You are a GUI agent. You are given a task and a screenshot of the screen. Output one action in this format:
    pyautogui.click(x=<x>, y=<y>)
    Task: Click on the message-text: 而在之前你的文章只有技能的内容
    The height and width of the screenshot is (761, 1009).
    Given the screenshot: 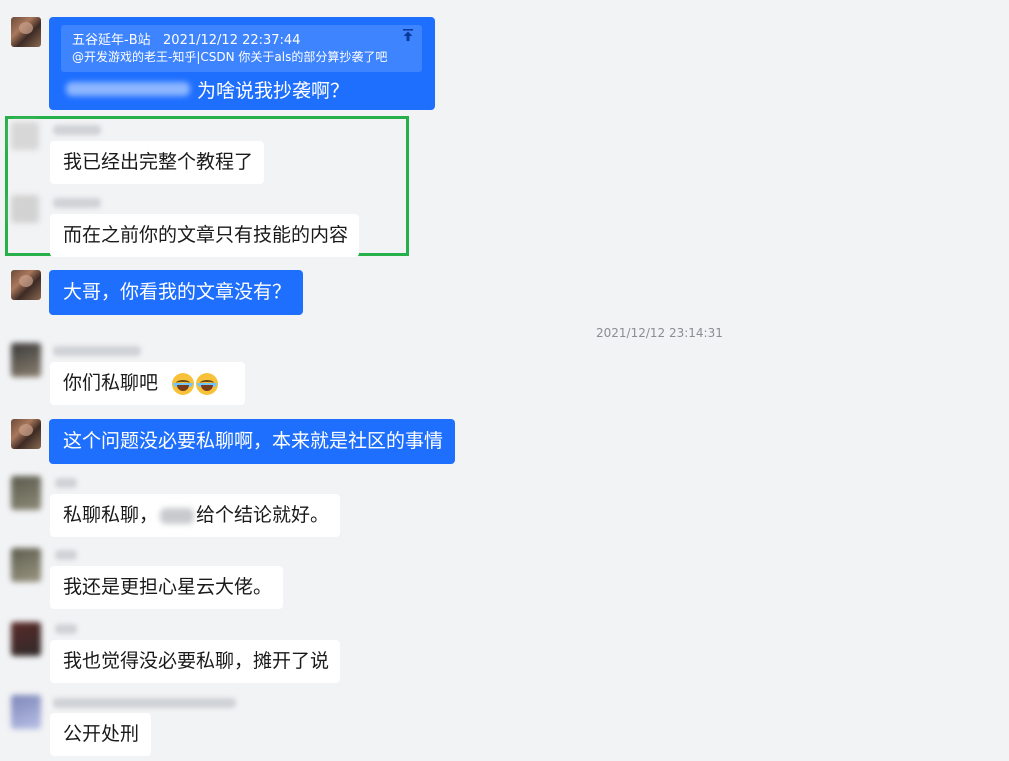 What is the action you would take?
    pyautogui.click(x=206, y=235)
    